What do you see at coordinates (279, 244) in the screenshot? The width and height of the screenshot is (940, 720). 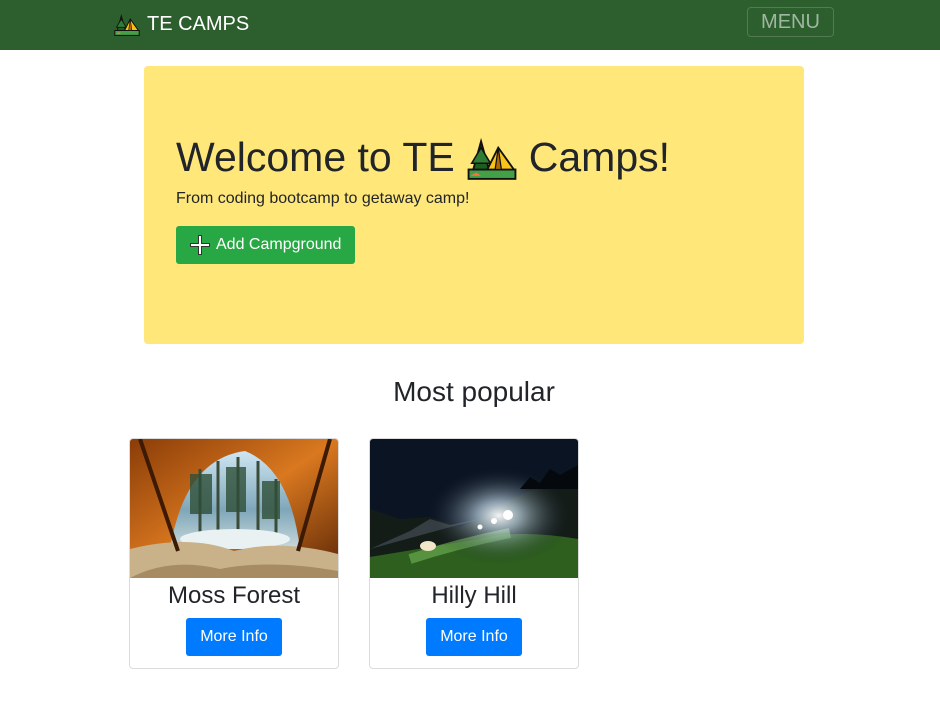 I see `add-campground-label: Add Campground` at bounding box center [279, 244].